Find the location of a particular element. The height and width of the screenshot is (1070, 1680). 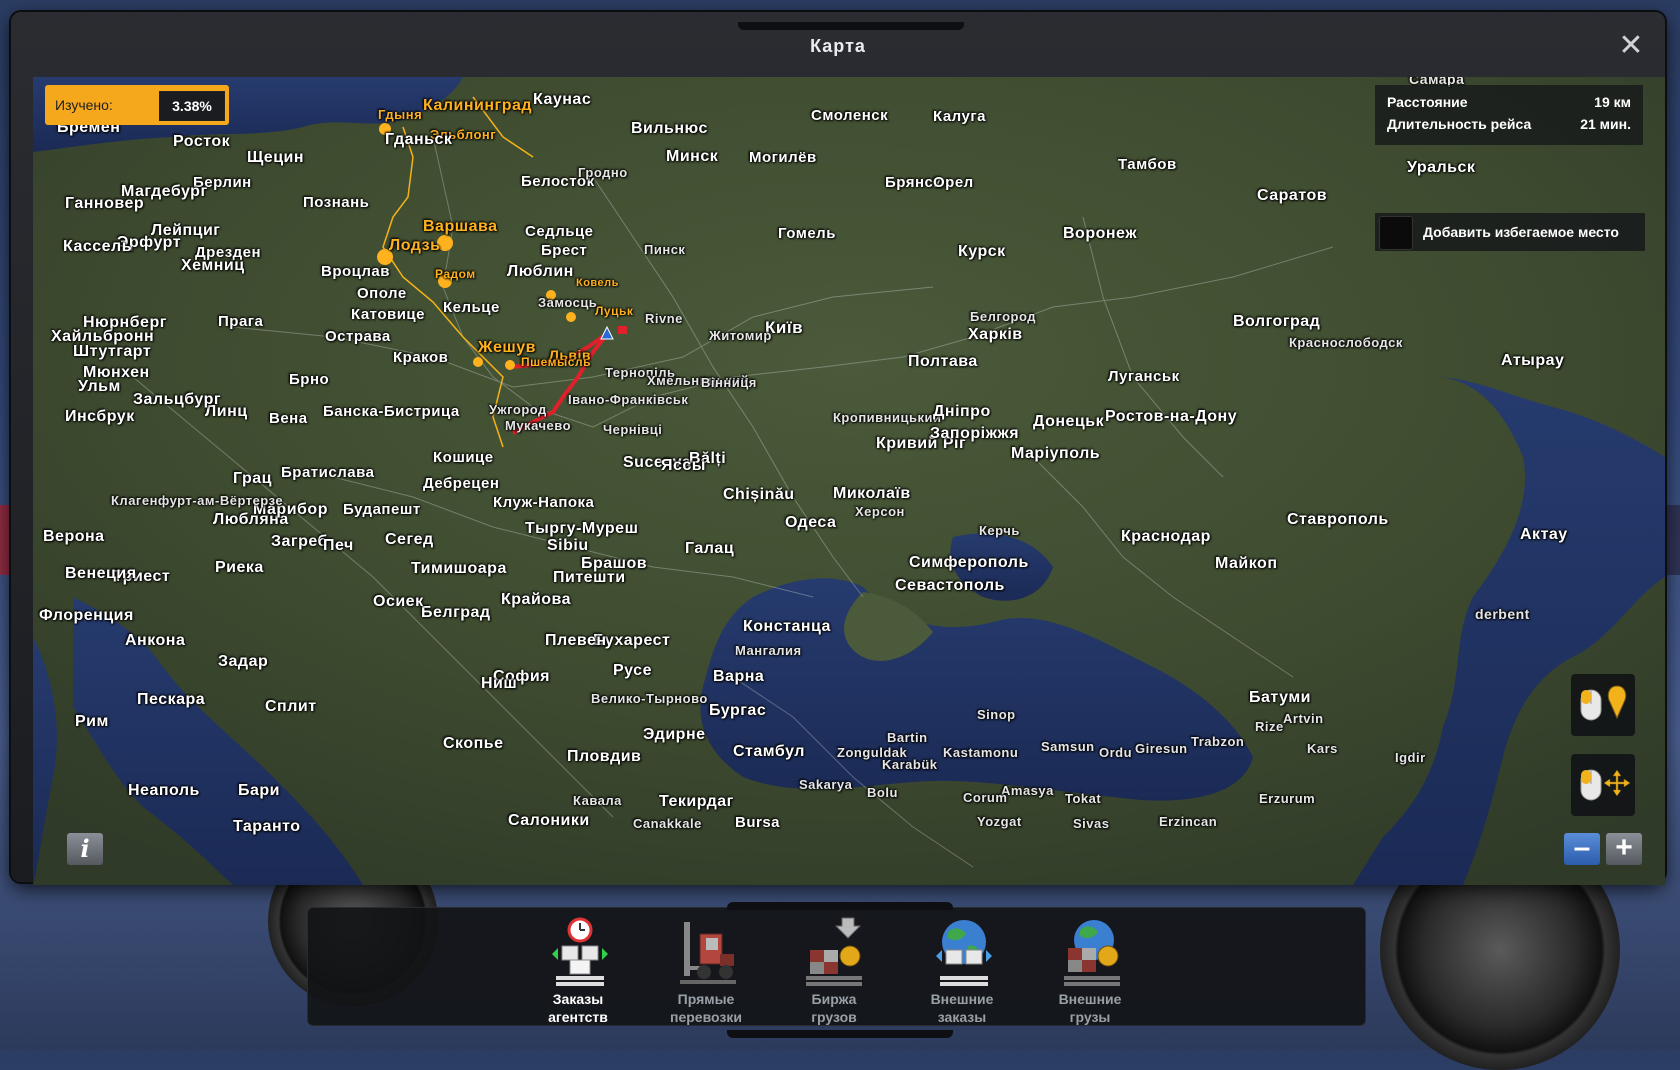

city-label-bursa: Bursa is located at coordinates (758, 822).